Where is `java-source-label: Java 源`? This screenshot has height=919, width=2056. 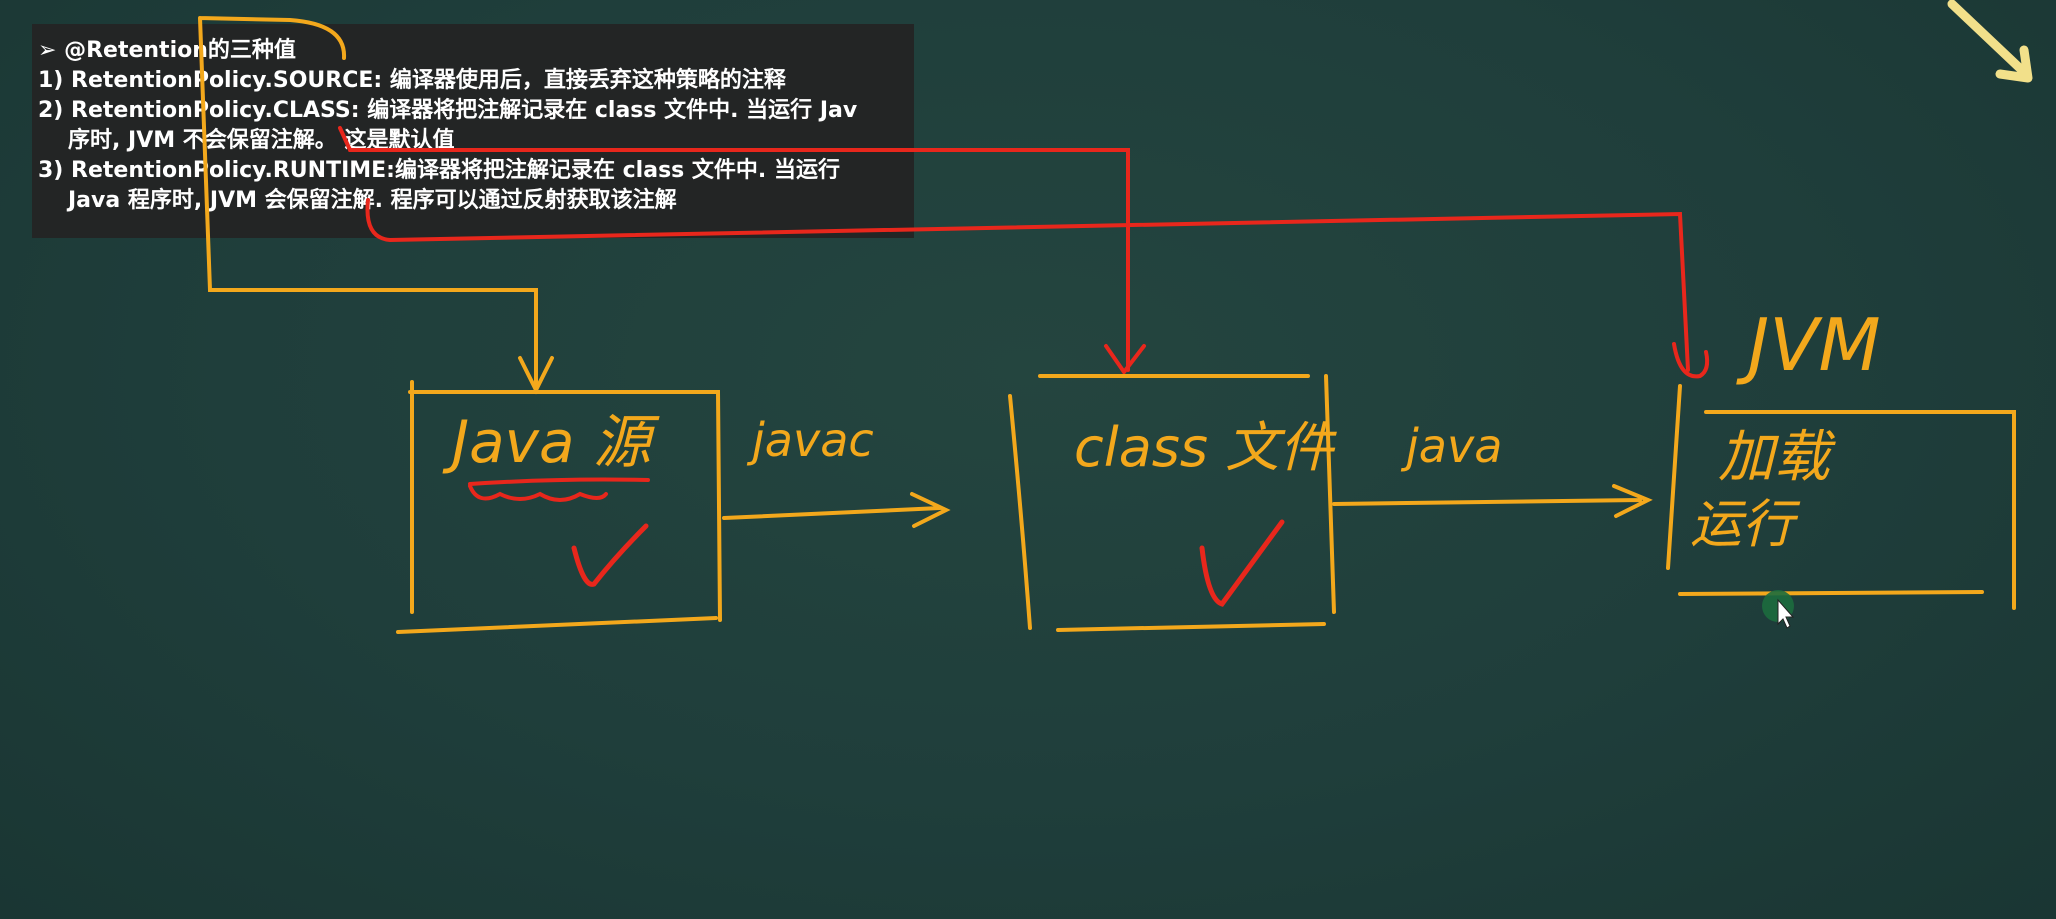 java-source-label: Java 源 is located at coordinates (551, 442).